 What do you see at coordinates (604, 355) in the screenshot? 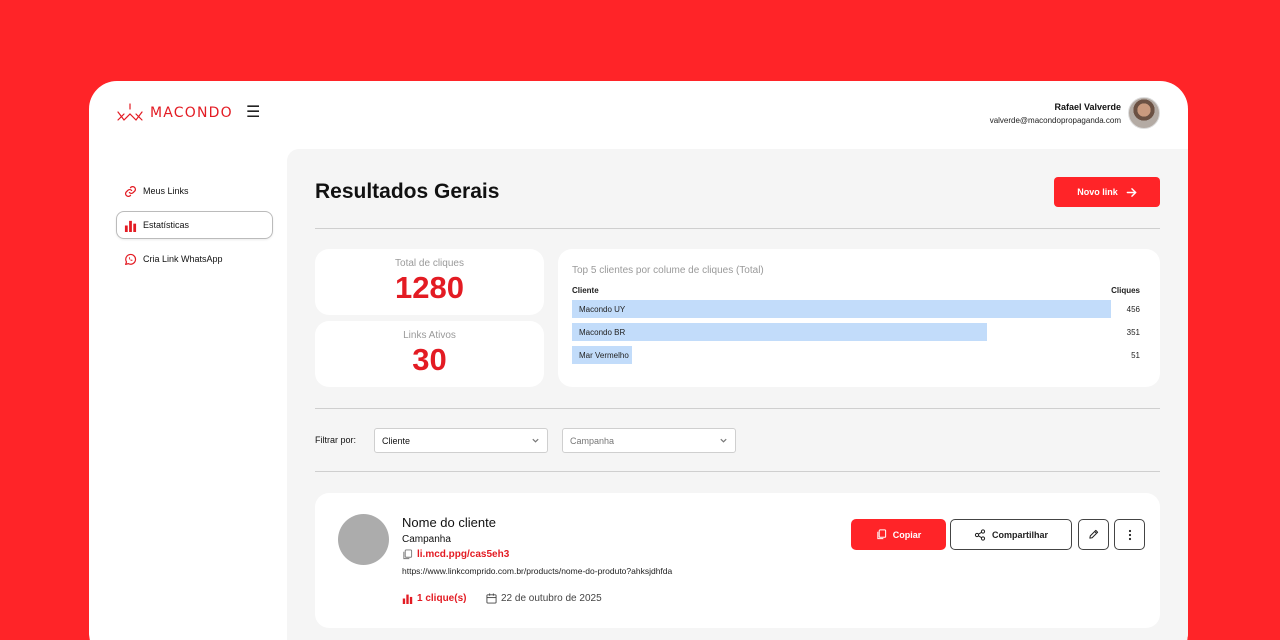
I see `chart-bar-label: Mar Vermelho` at bounding box center [604, 355].